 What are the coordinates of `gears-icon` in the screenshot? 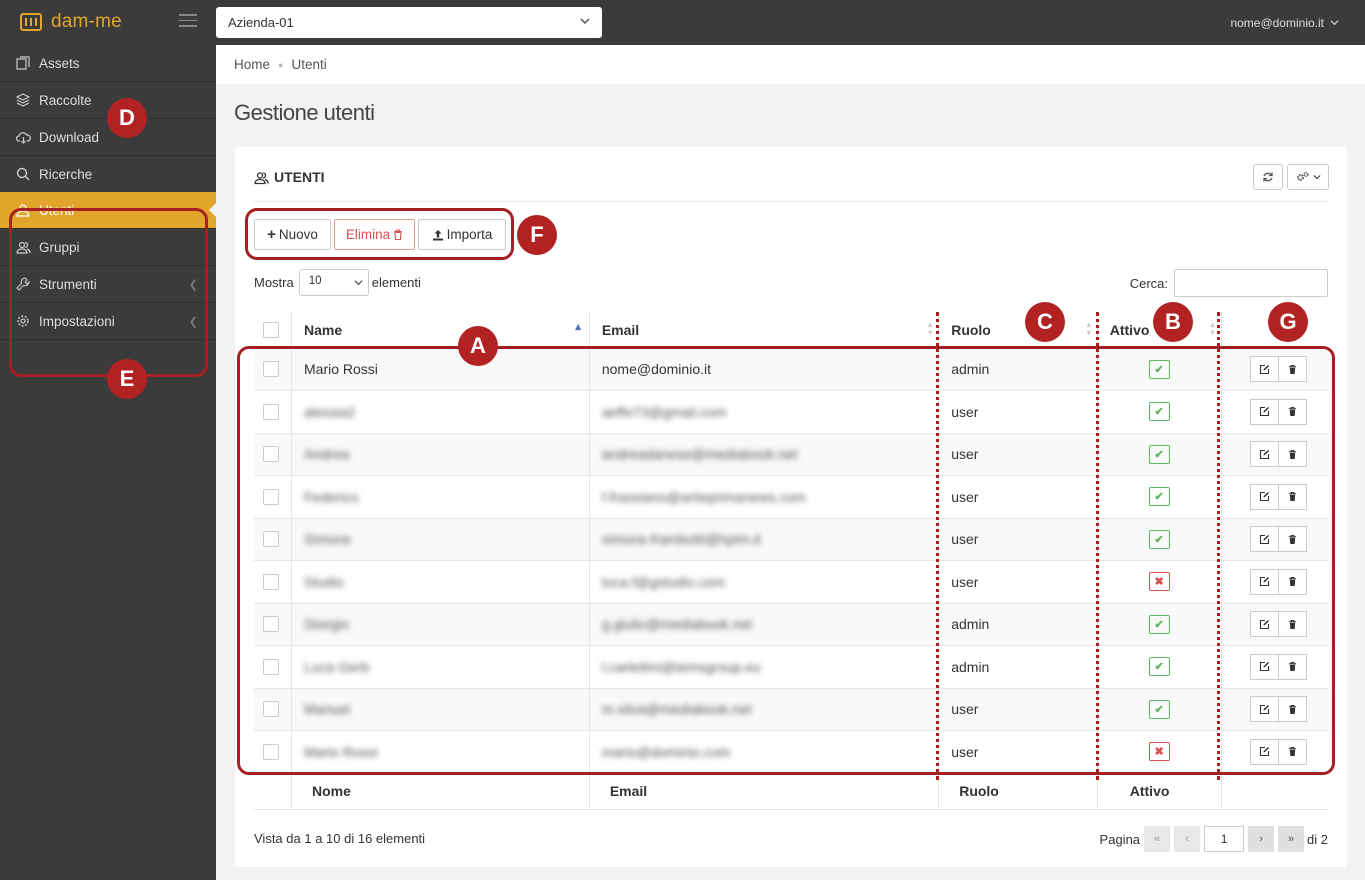 It's located at (1302, 176).